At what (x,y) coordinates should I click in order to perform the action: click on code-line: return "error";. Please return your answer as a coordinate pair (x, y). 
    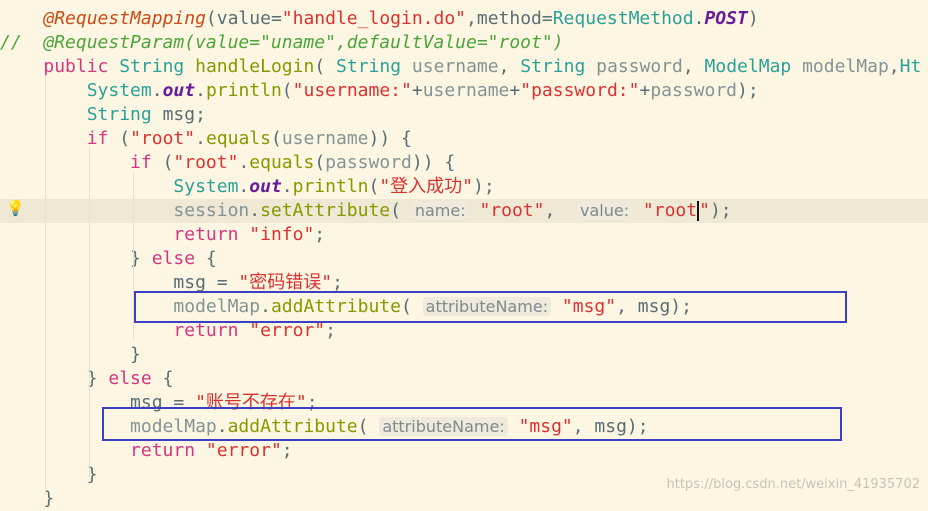
    Looking at the image, I should click on (464, 451).